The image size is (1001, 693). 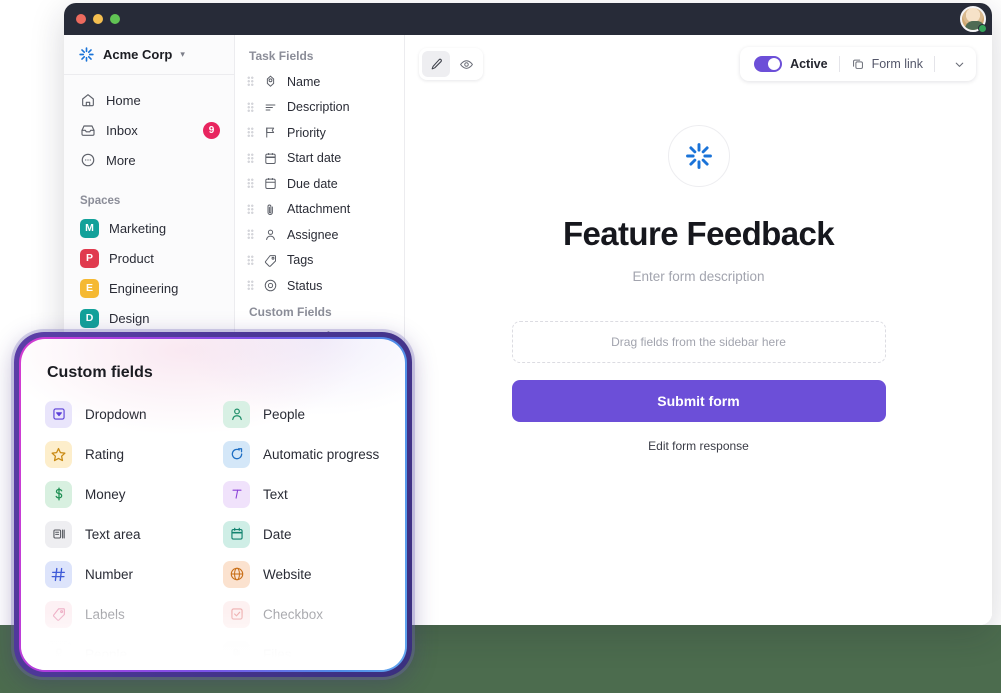 I want to click on field-item-name: Name, so click(x=319, y=82).